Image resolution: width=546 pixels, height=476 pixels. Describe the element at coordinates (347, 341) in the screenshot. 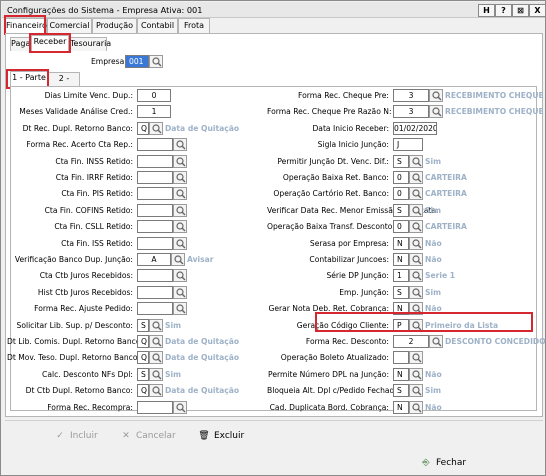

I see `field-label: Forma Rec. Desconto:` at that location.